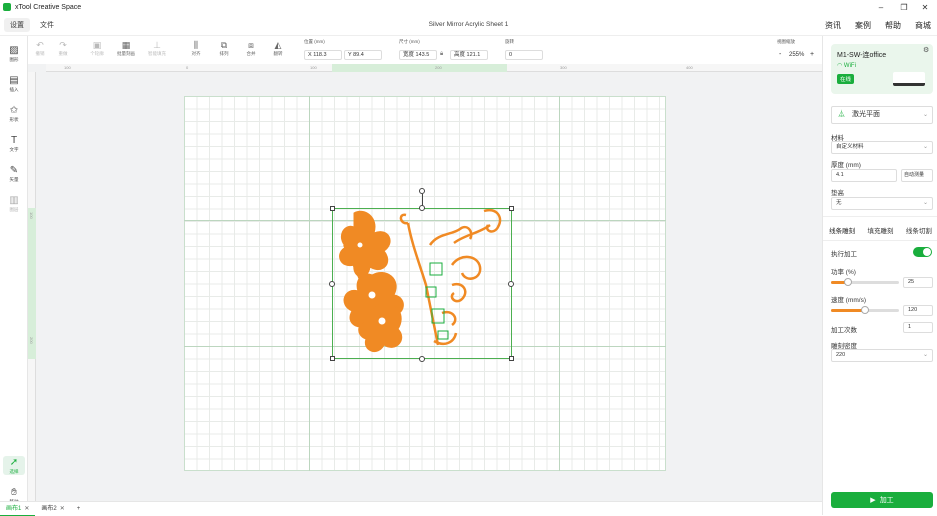  I want to click on zoom-label: 视图缩放, so click(786, 41).